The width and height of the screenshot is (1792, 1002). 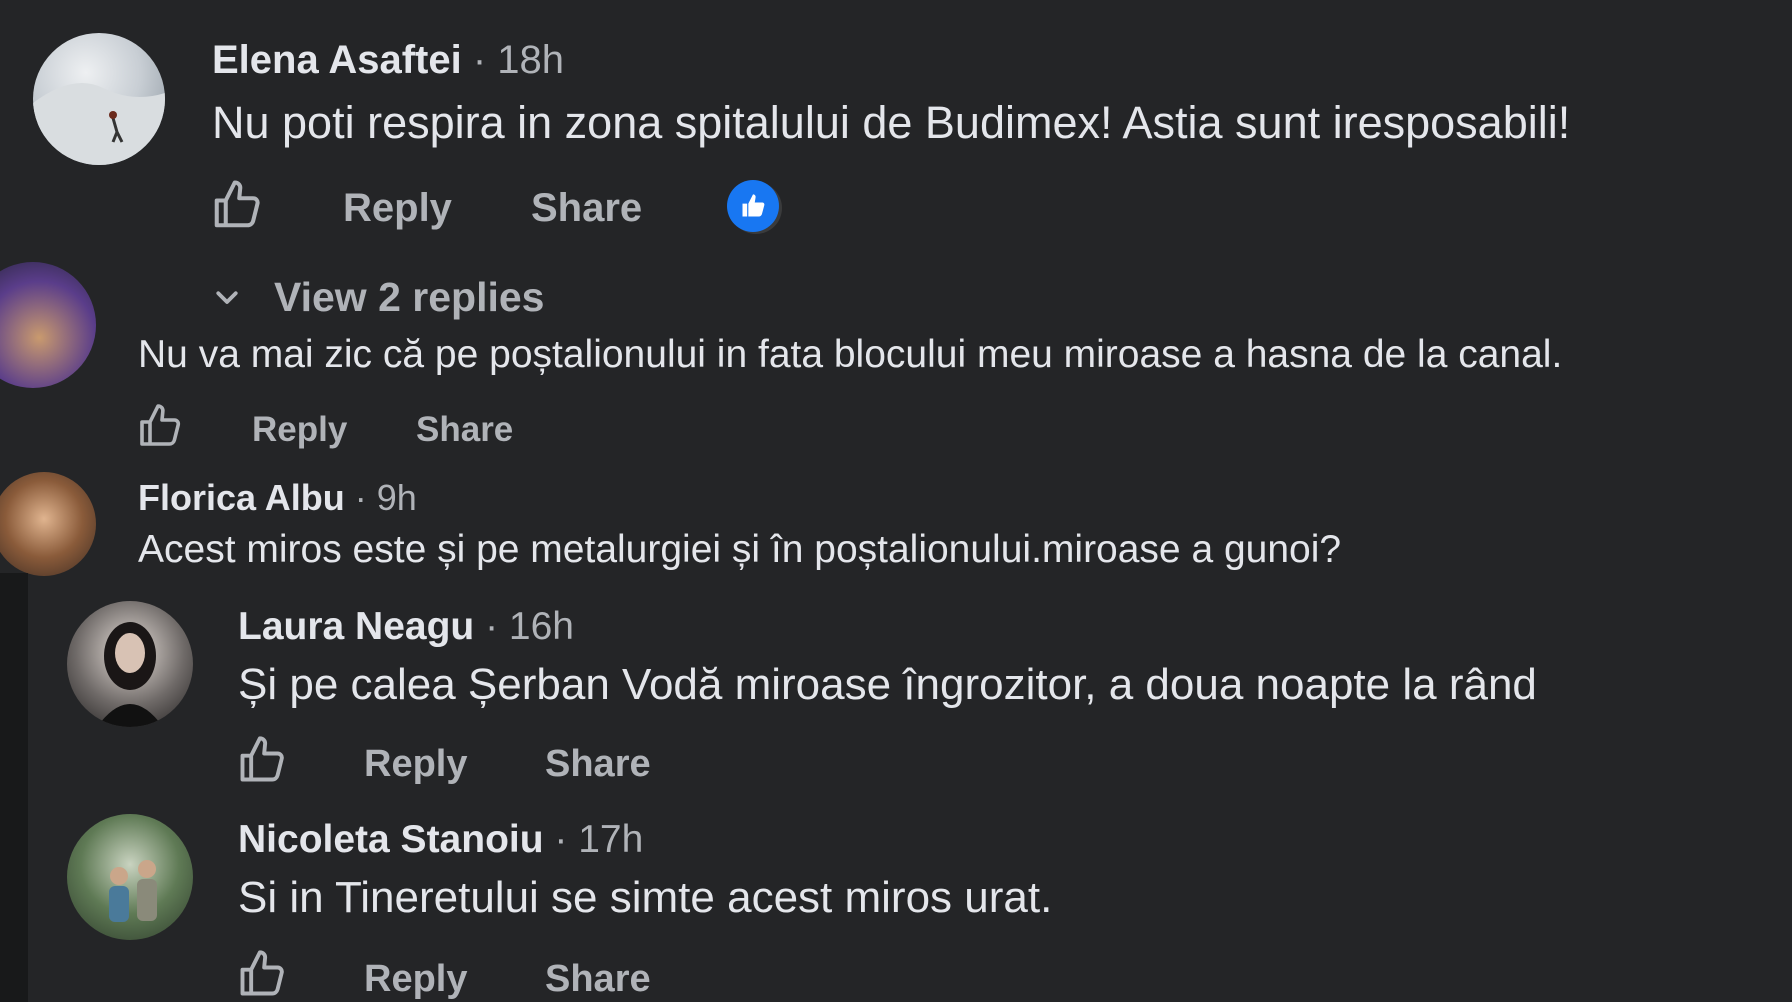 I want to click on reply-thread-gutter, so click(x=14, y=787).